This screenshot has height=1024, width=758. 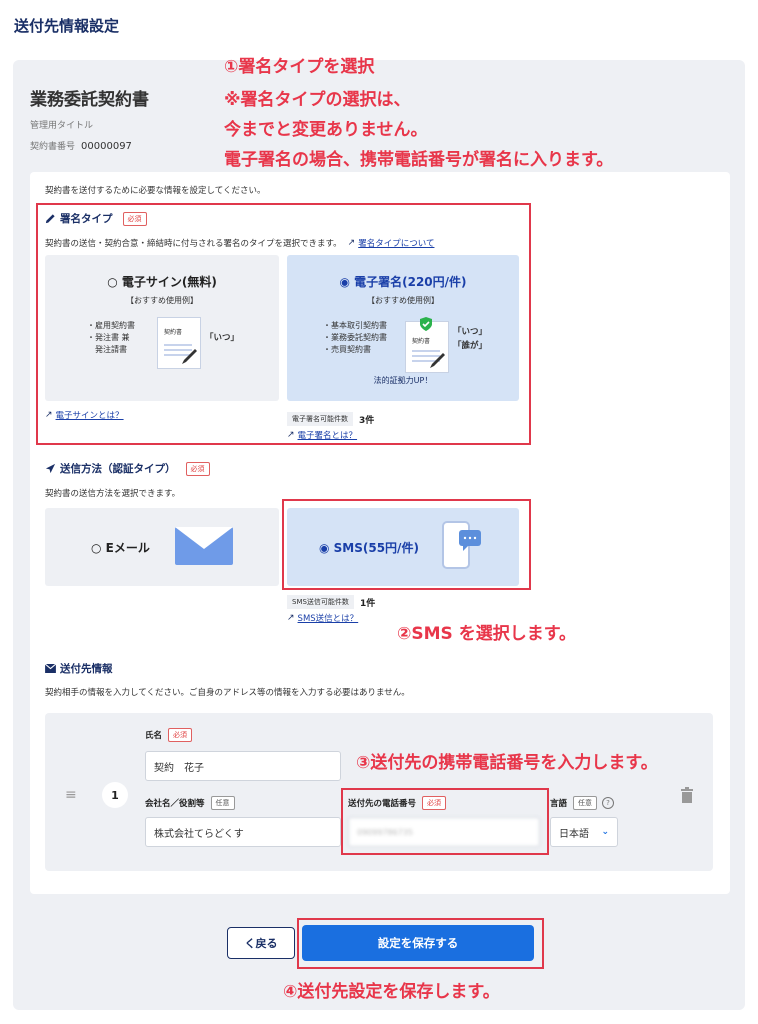 What do you see at coordinates (328, 618) in the screenshot?
I see `sms-about-link: SMS送信とは？` at bounding box center [328, 618].